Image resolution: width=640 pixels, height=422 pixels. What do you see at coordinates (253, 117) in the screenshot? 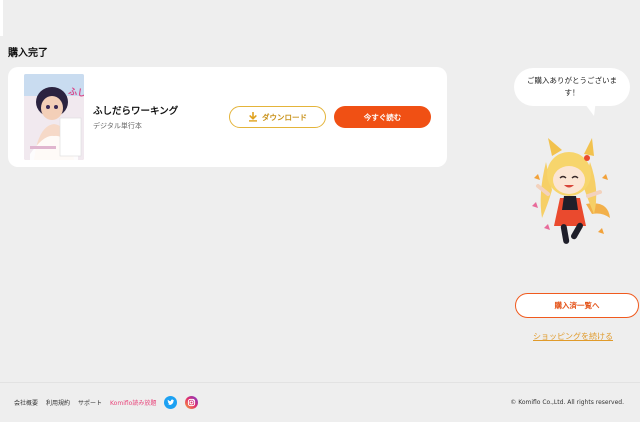
I see `download-icon` at bounding box center [253, 117].